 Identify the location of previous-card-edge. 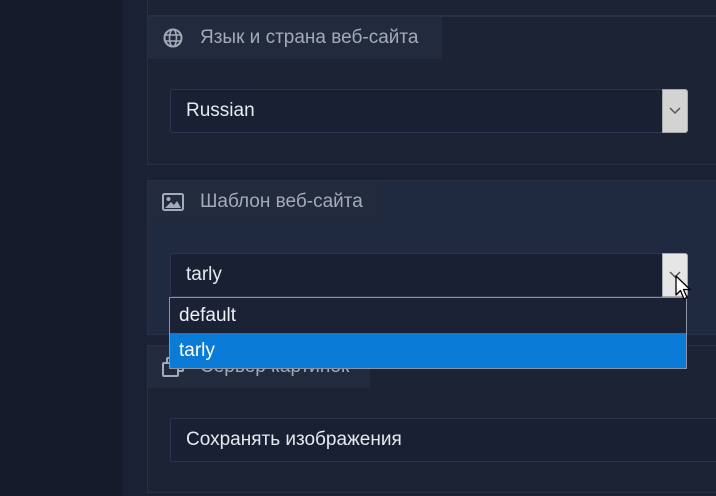
(431, 8).